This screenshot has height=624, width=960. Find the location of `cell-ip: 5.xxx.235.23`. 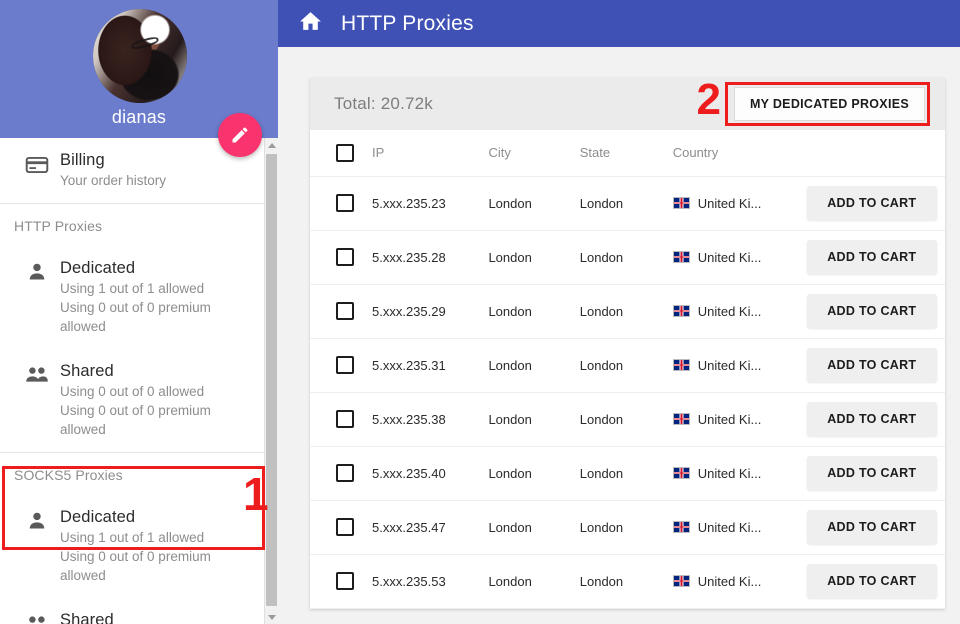

cell-ip: 5.xxx.235.23 is located at coordinates (430, 203).